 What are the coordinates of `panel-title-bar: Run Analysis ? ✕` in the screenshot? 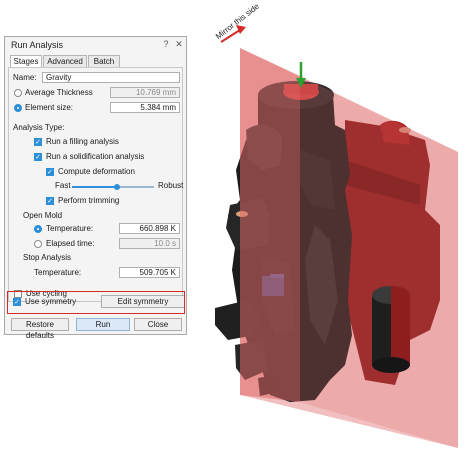 It's located at (95, 44).